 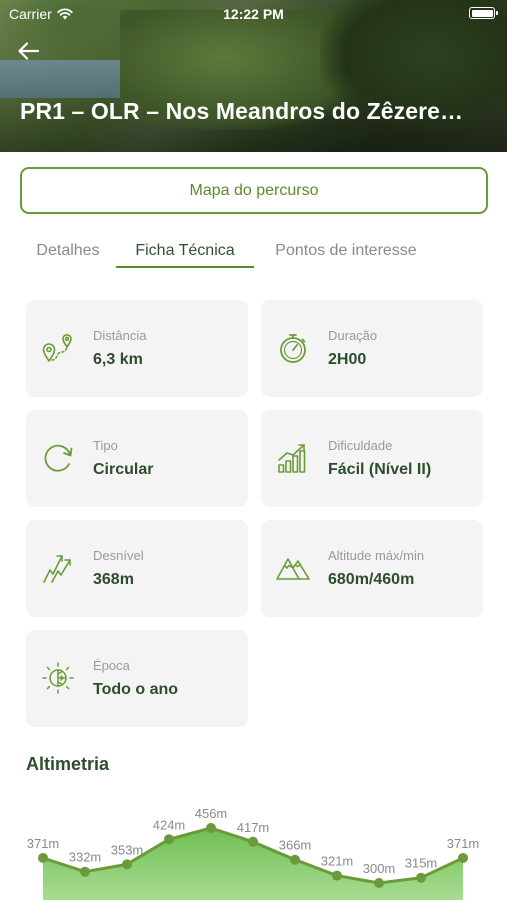 I want to click on altimetry-point-label: 300m, so click(x=379, y=868).